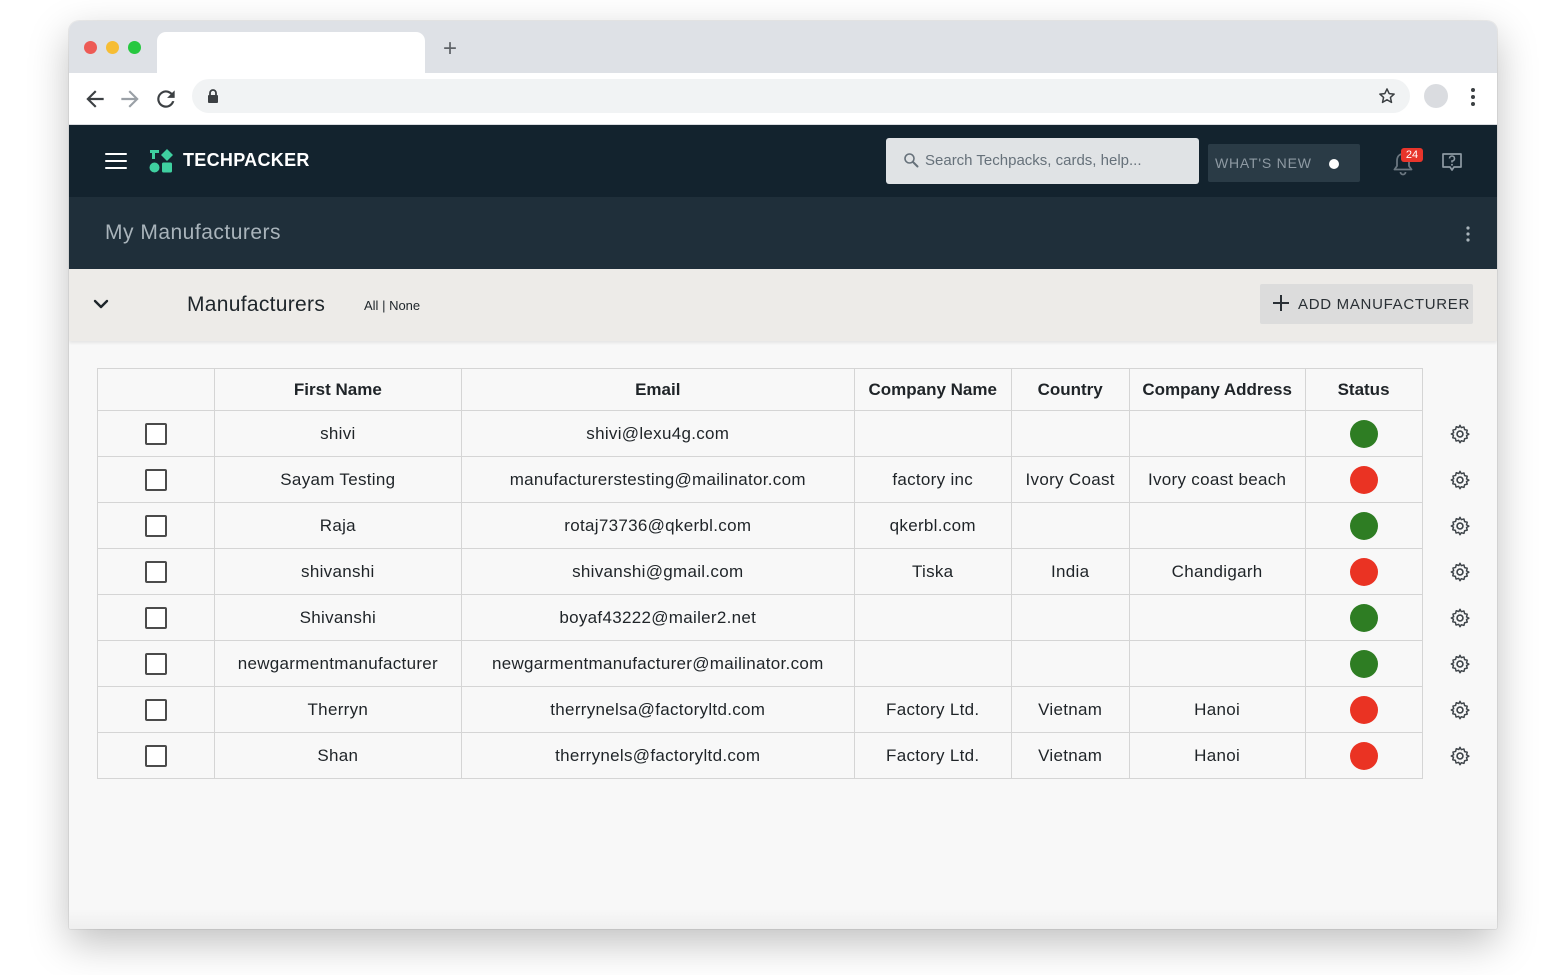 The width and height of the screenshot is (1566, 975). I want to click on company-address-cell: Hanoi, so click(1217, 709).